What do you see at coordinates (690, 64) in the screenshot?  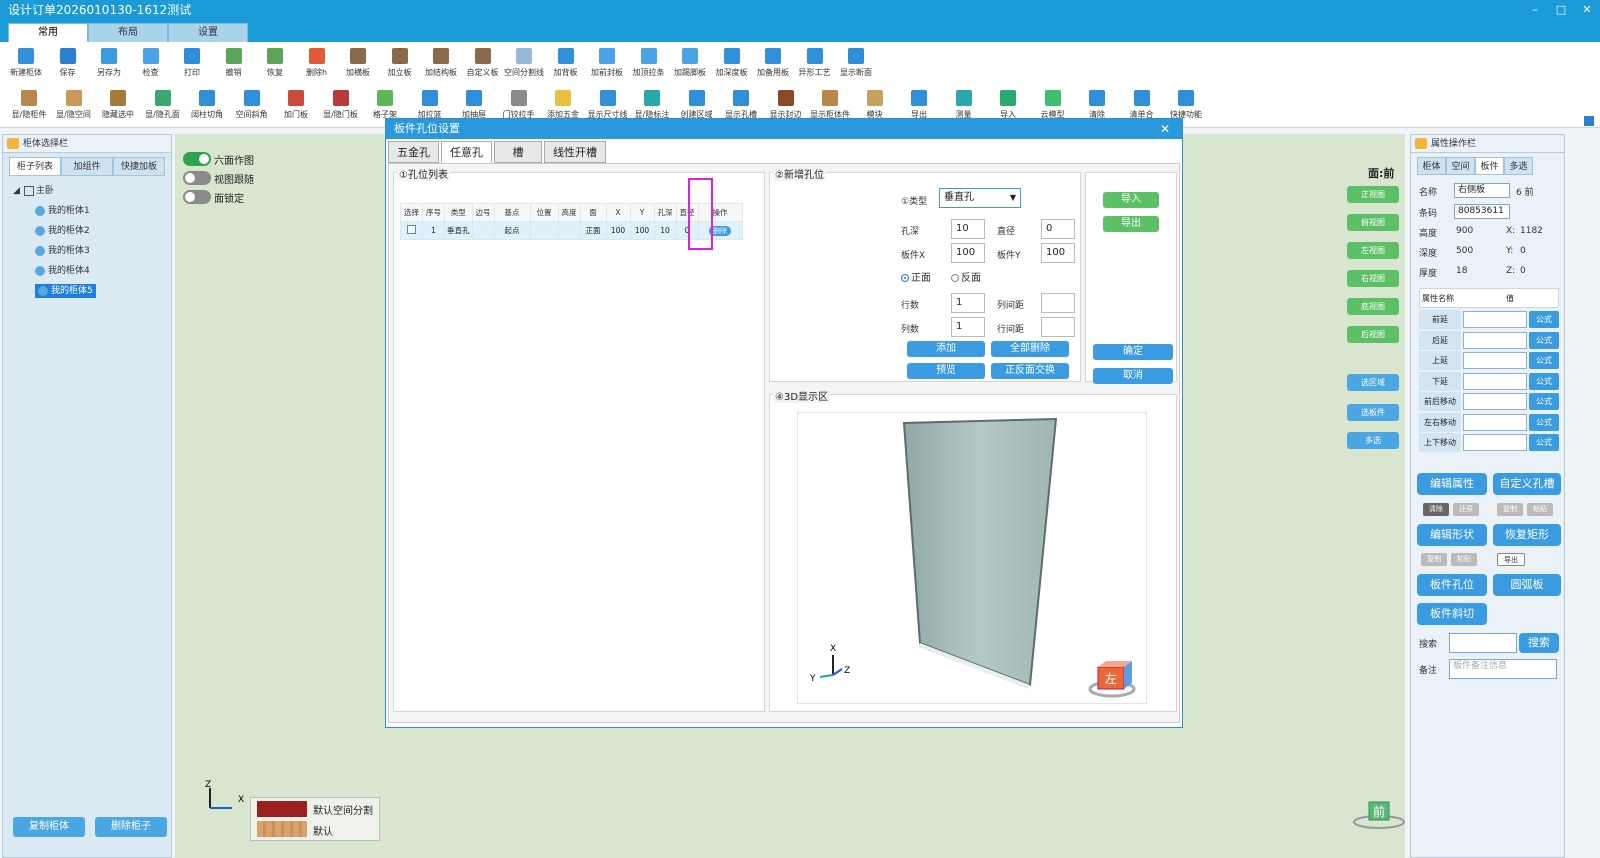 I see `toolbar-button-r1-16: 加踢脚板` at bounding box center [690, 64].